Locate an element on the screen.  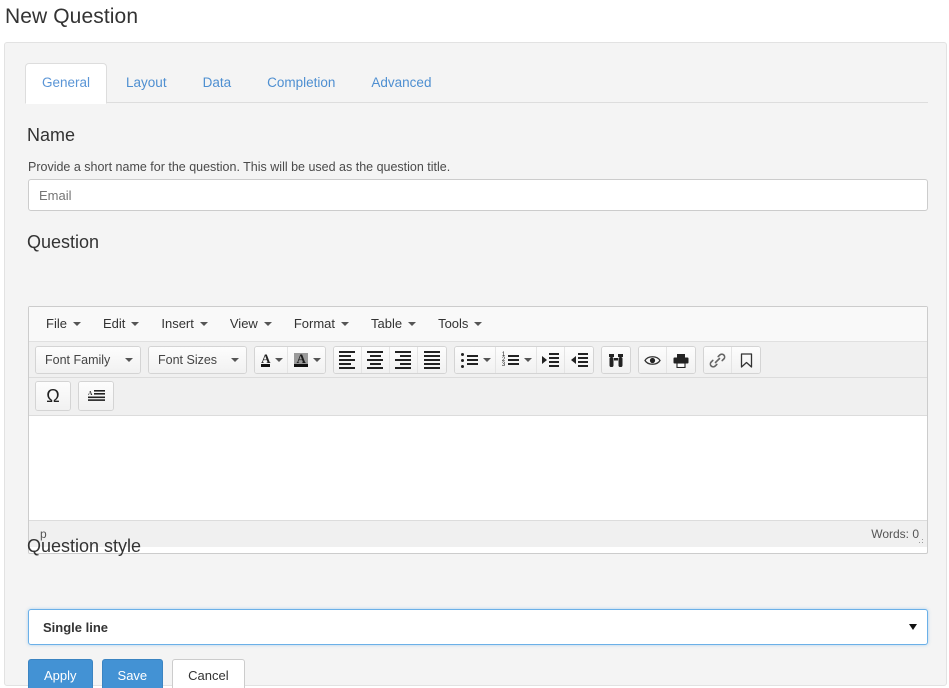
numbered-list-icon: 123 is located at coordinates (511, 360).